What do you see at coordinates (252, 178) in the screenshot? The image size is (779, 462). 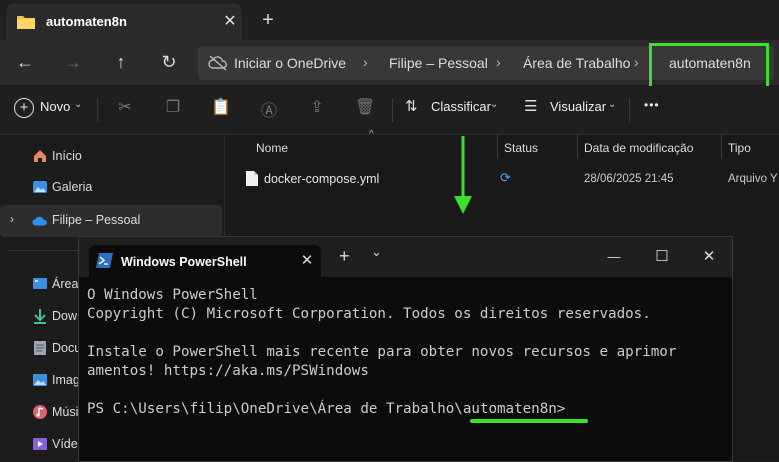 I see `file-icon` at bounding box center [252, 178].